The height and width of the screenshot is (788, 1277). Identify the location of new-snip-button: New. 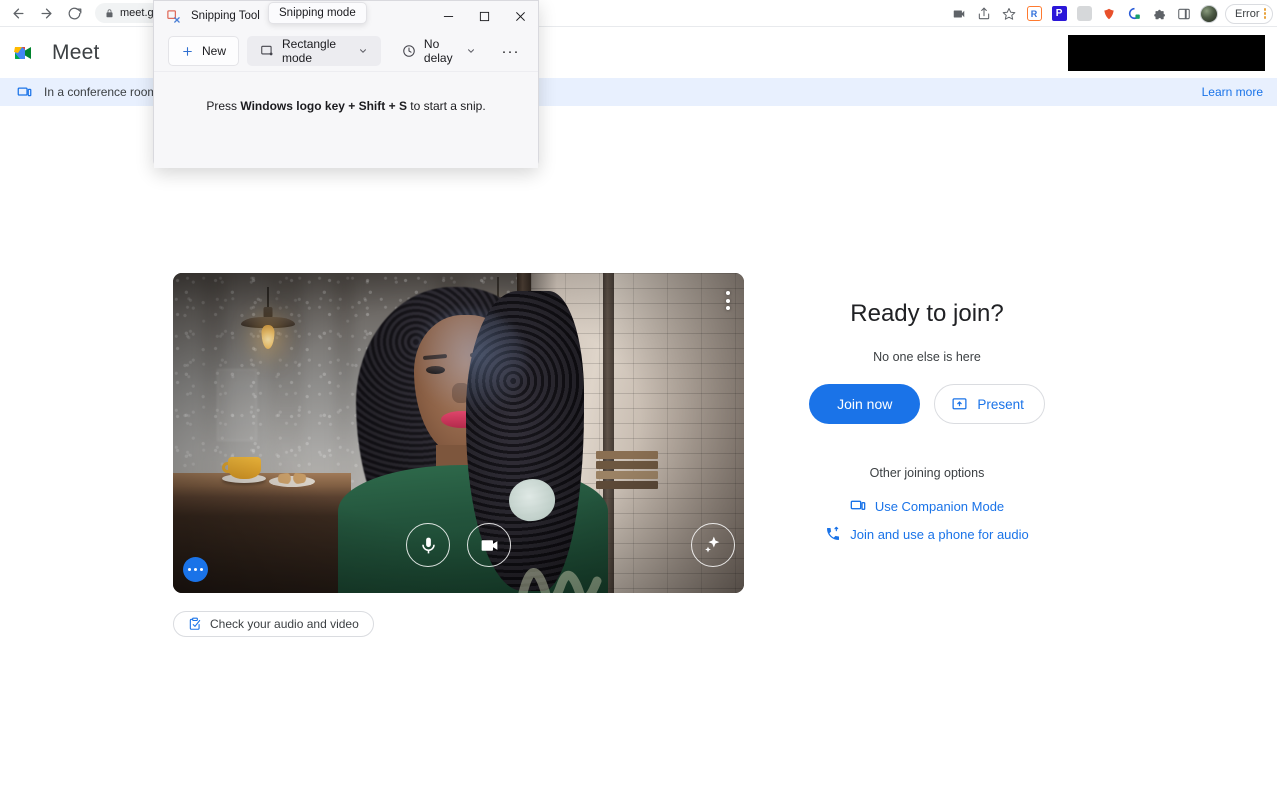
(204, 51).